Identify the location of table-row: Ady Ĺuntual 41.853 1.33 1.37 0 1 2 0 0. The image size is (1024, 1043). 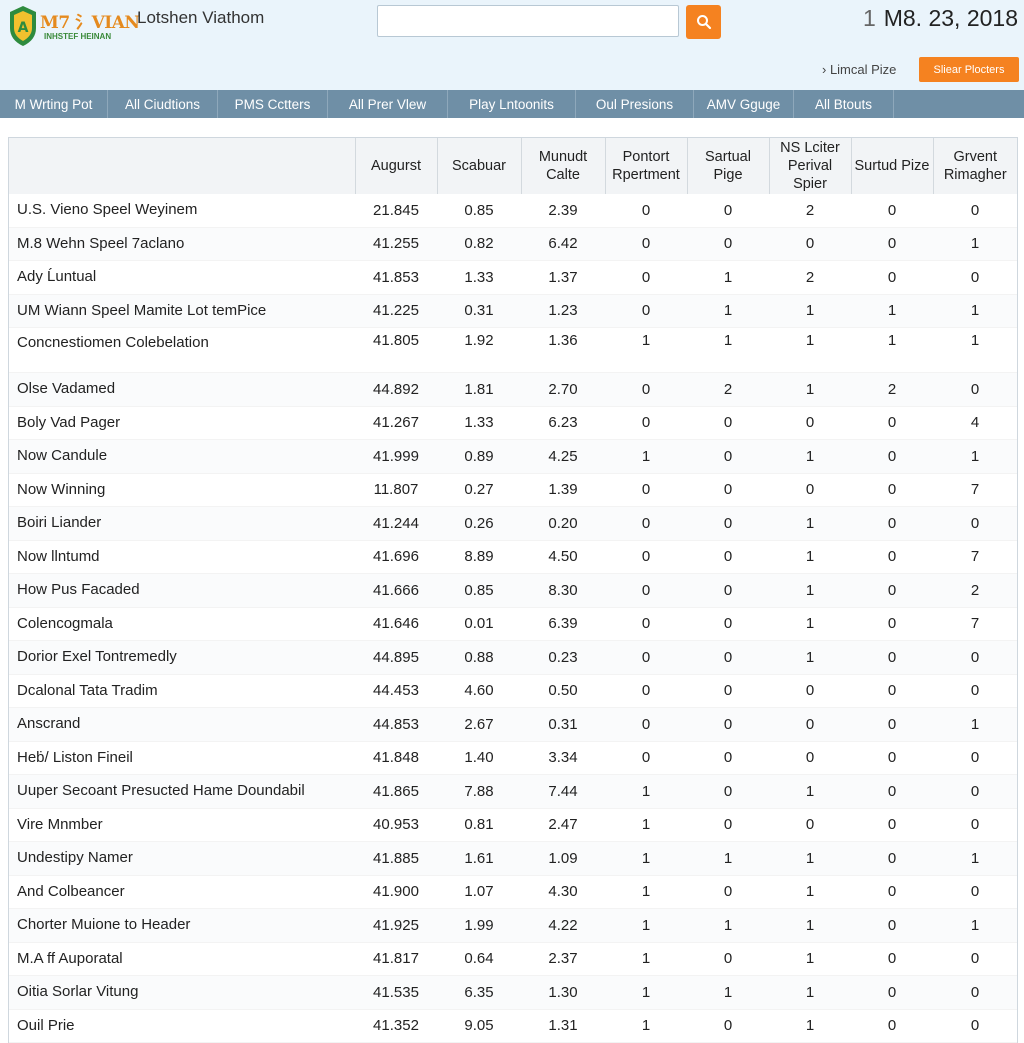
(513, 277).